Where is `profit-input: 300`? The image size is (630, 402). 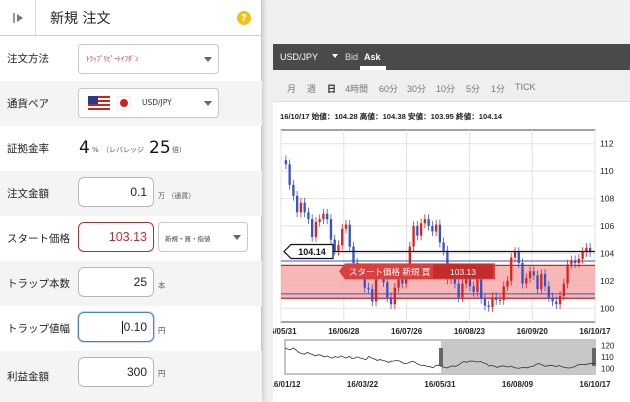 profit-input: 300 is located at coordinates (116, 372).